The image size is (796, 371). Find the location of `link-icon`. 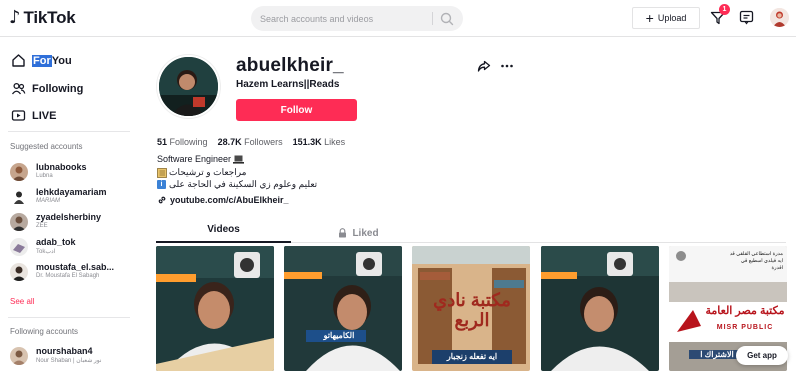

link-icon is located at coordinates (162, 200).